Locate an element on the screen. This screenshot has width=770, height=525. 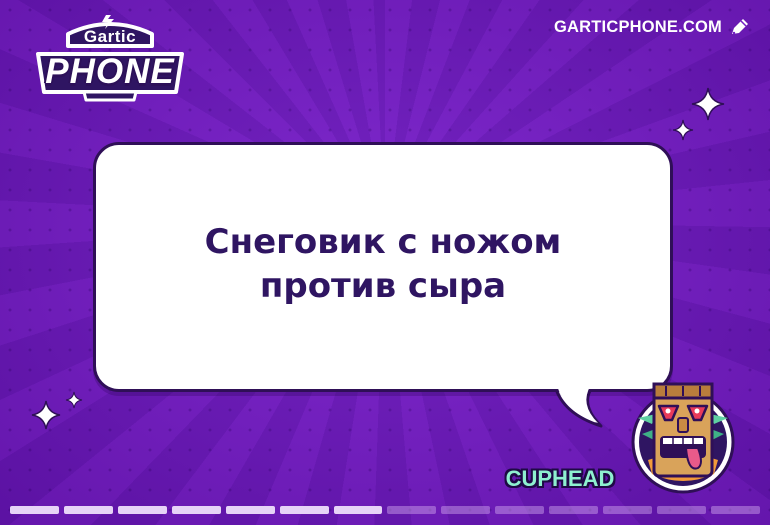
pencil-cursor-icon is located at coordinates (740, 27).